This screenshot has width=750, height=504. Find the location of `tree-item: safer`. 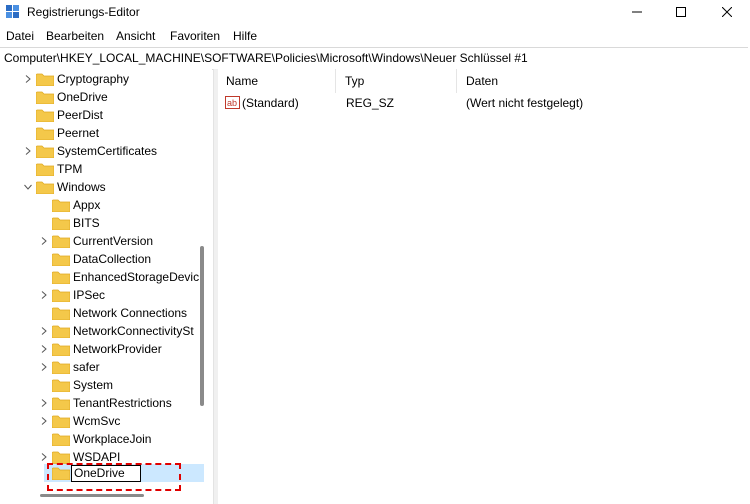

tree-item: safer is located at coordinates (70, 367).